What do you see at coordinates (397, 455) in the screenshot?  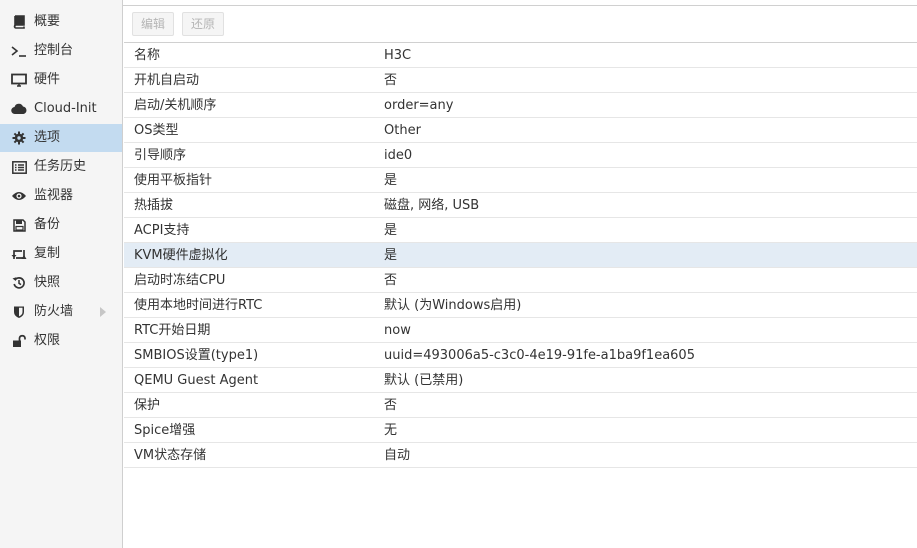 I see `option-value: 自动` at bounding box center [397, 455].